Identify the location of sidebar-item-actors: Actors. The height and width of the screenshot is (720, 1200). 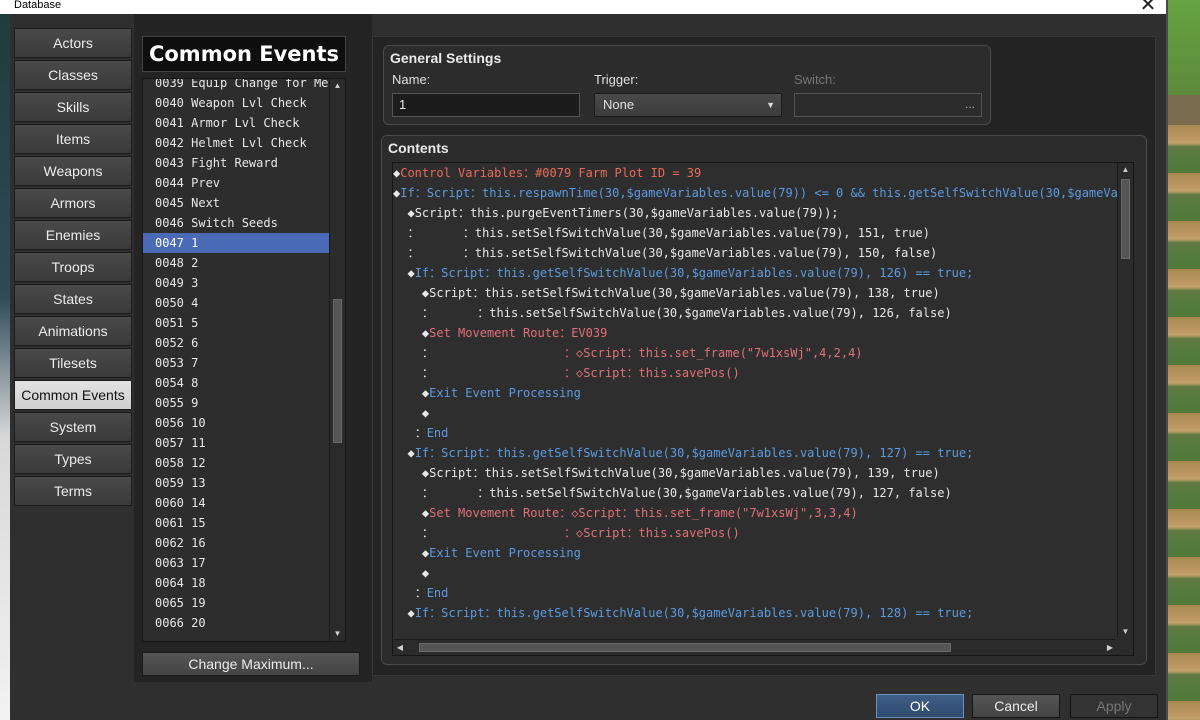
(73, 43).